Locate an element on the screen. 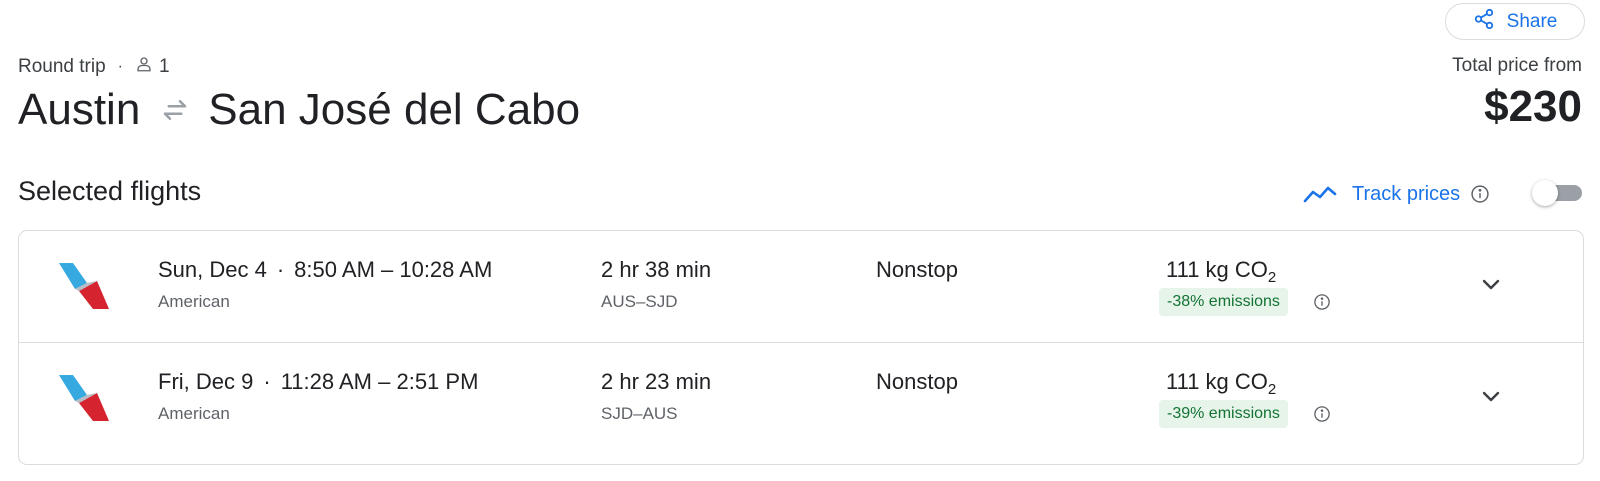 The height and width of the screenshot is (481, 1600). toggle-knob is located at coordinates (1545, 193).